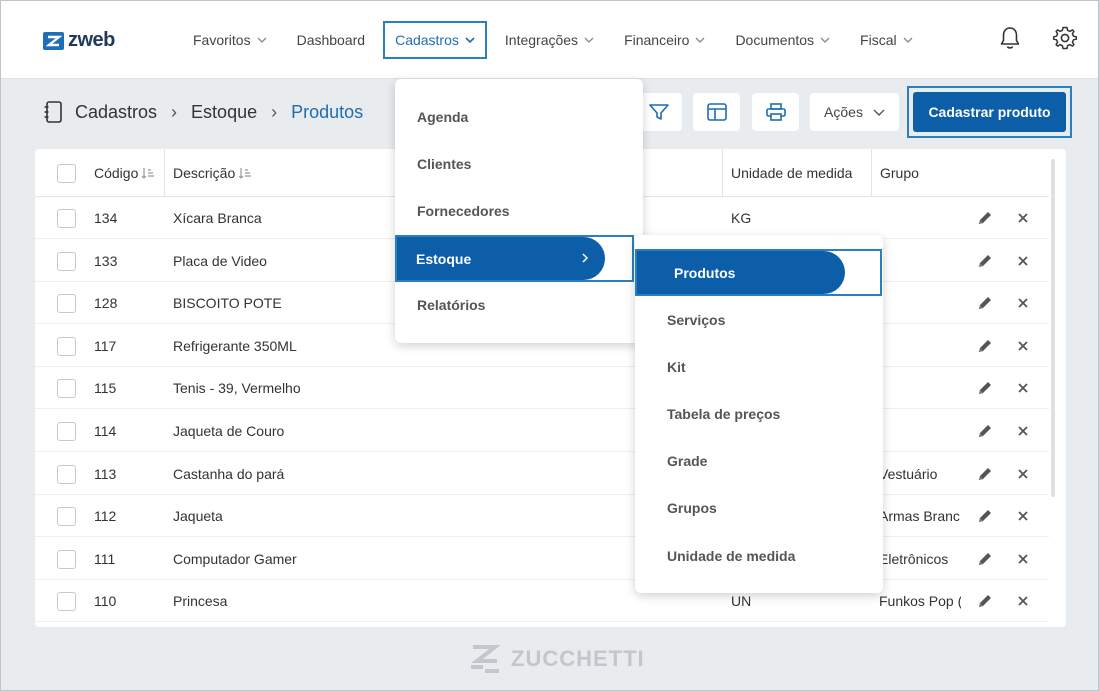  I want to click on nav-documentos: Documentos, so click(782, 40).